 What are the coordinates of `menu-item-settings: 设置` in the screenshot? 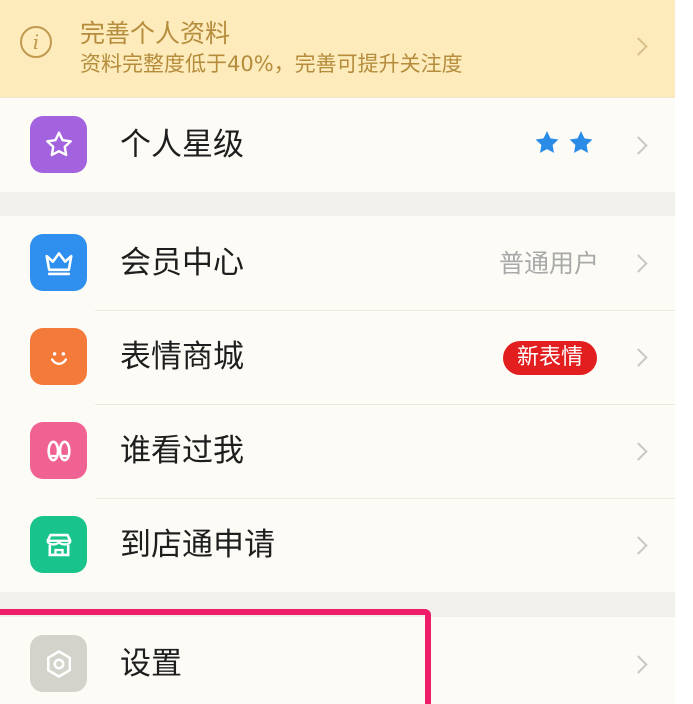 It's located at (337, 660).